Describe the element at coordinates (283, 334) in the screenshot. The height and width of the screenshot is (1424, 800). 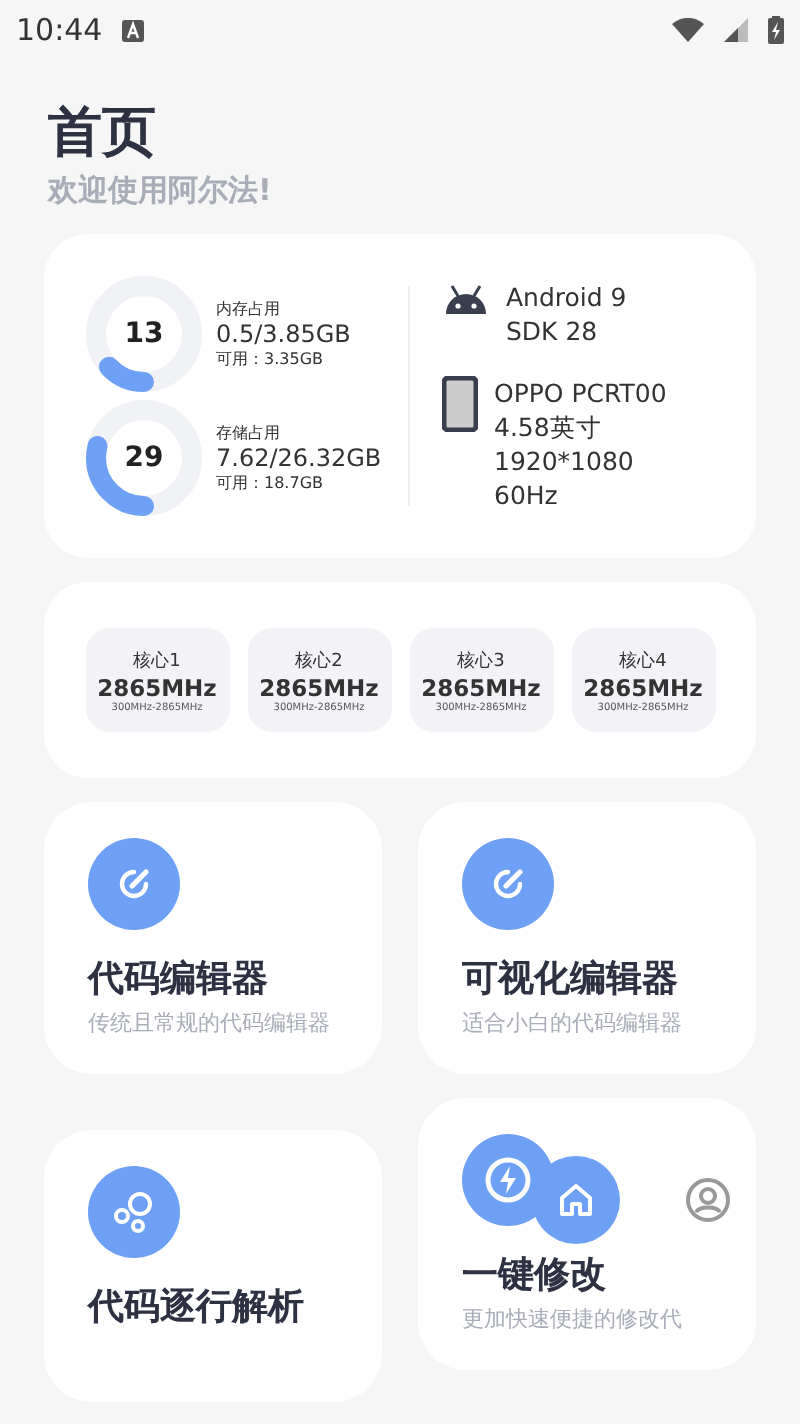
I see `usage-amount: 0.5/3.85GB` at that location.